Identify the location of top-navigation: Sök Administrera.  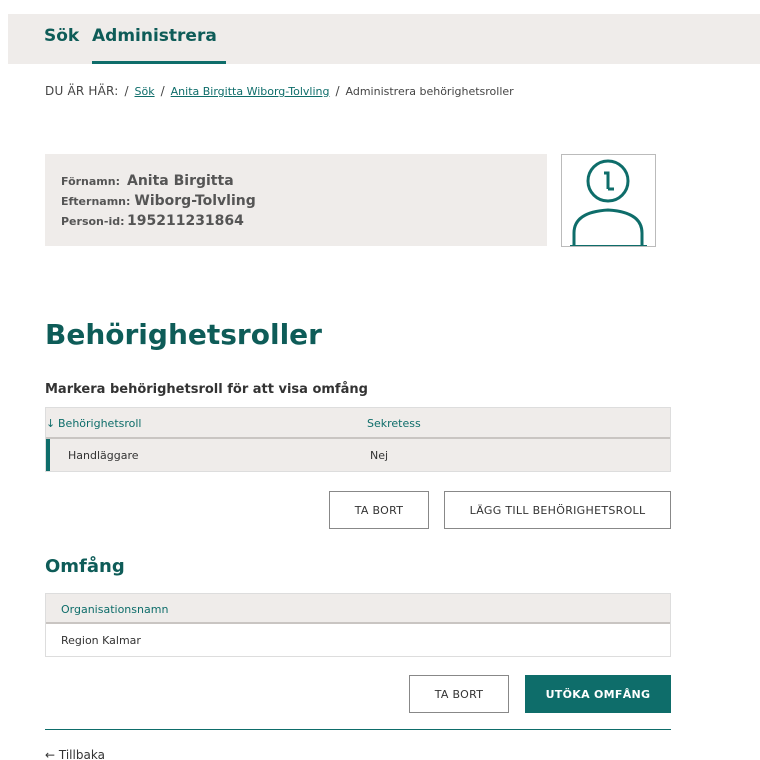
(384, 39).